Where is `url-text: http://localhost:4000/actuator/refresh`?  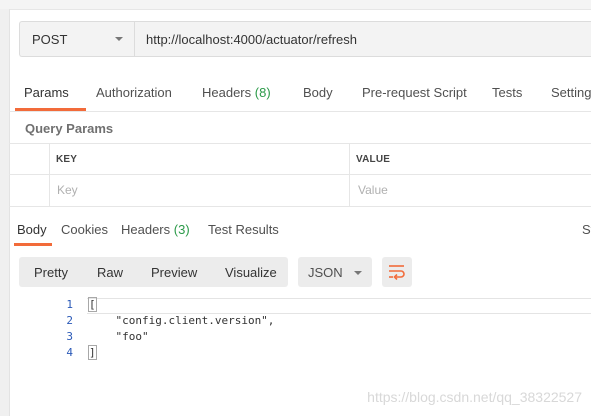
url-text: http://localhost:4000/actuator/refresh is located at coordinates (252, 39).